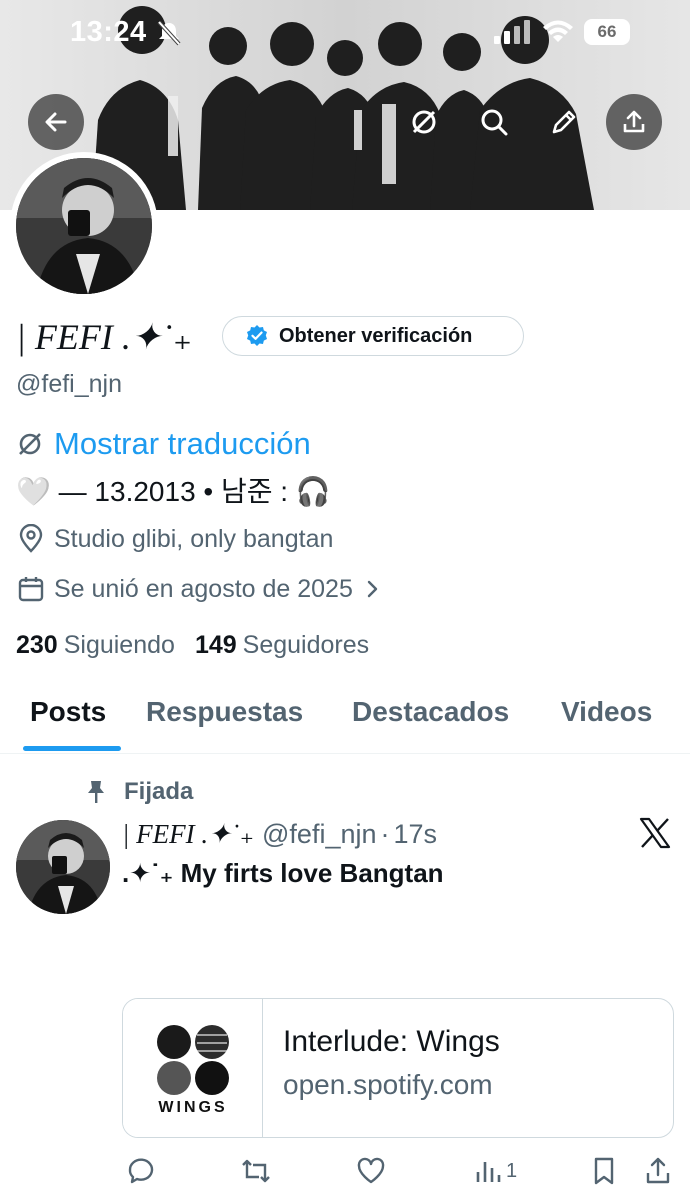  I want to click on pinned-indicator: Fijada, so click(138, 792).